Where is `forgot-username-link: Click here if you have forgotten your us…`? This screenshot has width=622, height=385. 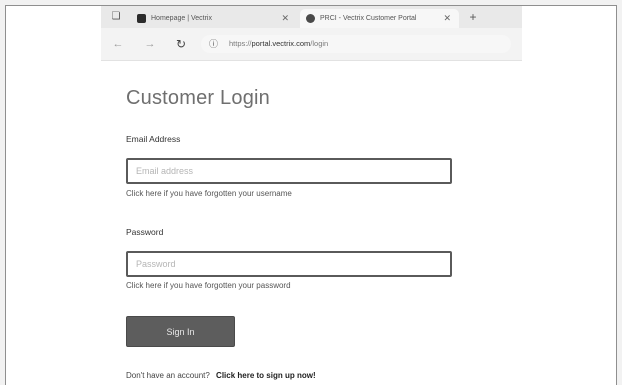 forgot-username-link: Click here if you have forgotten your us… is located at coordinates (209, 193).